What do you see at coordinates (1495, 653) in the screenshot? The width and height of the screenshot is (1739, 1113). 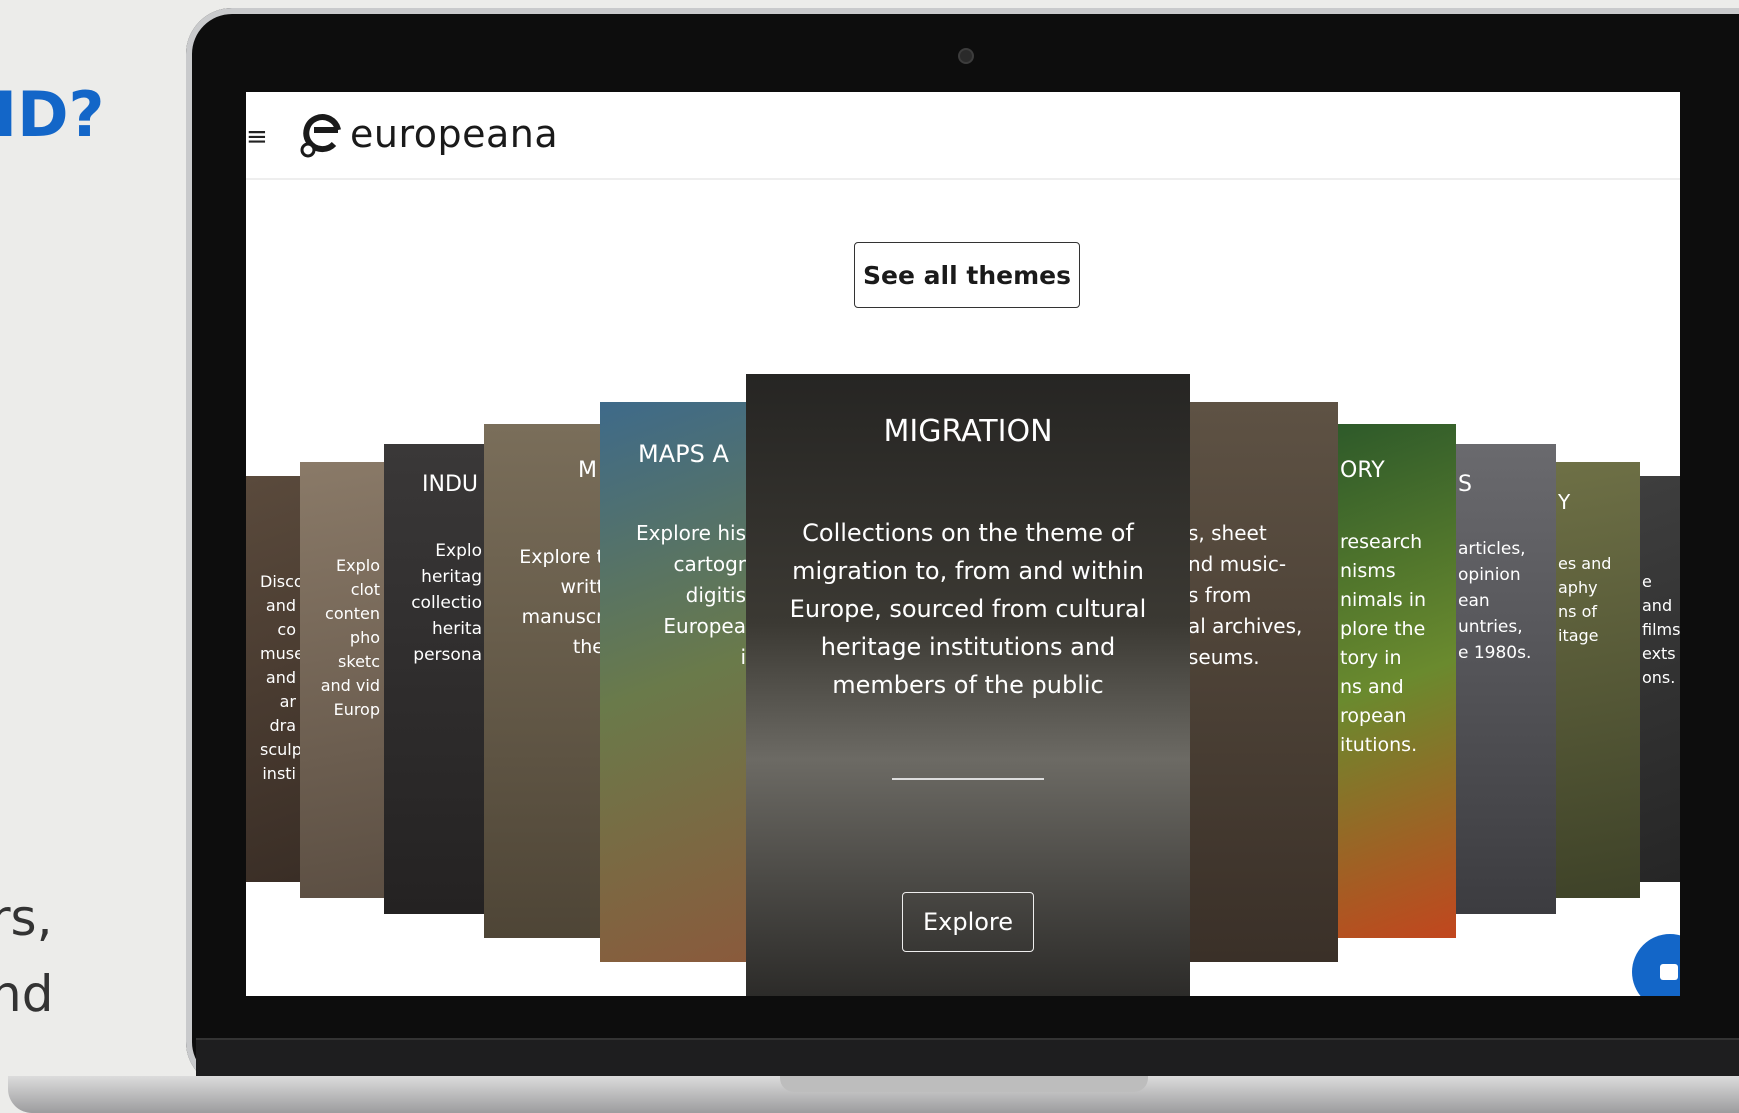 I see `card-text: e 1980s.` at bounding box center [1495, 653].